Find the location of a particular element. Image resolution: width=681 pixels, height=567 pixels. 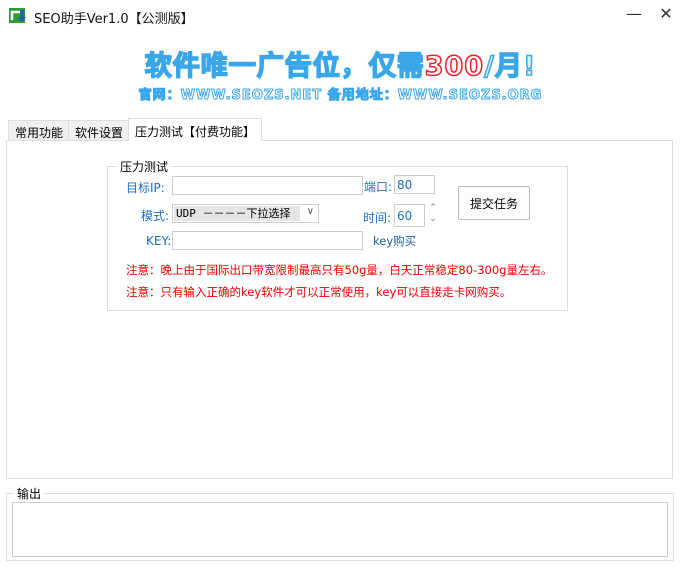

target-ip-label: 目标IP: is located at coordinates (145, 188).